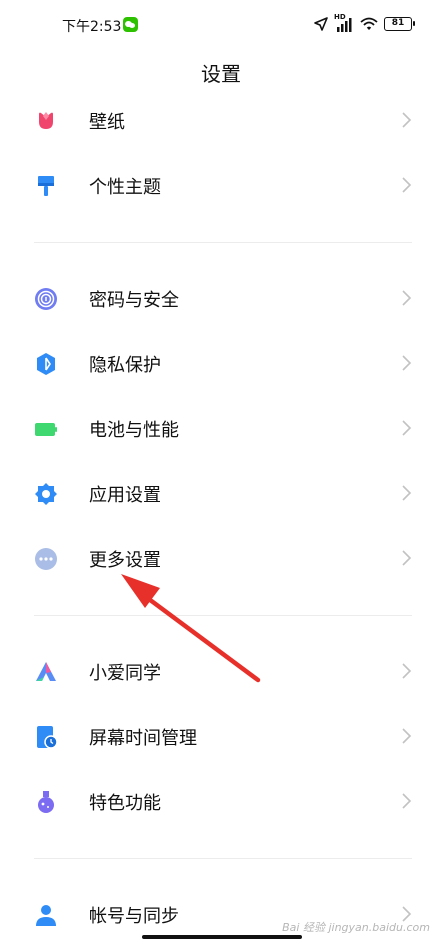 The width and height of the screenshot is (442, 949). What do you see at coordinates (125, 187) in the screenshot?
I see `settings-item-label: 个性主题` at bounding box center [125, 187].